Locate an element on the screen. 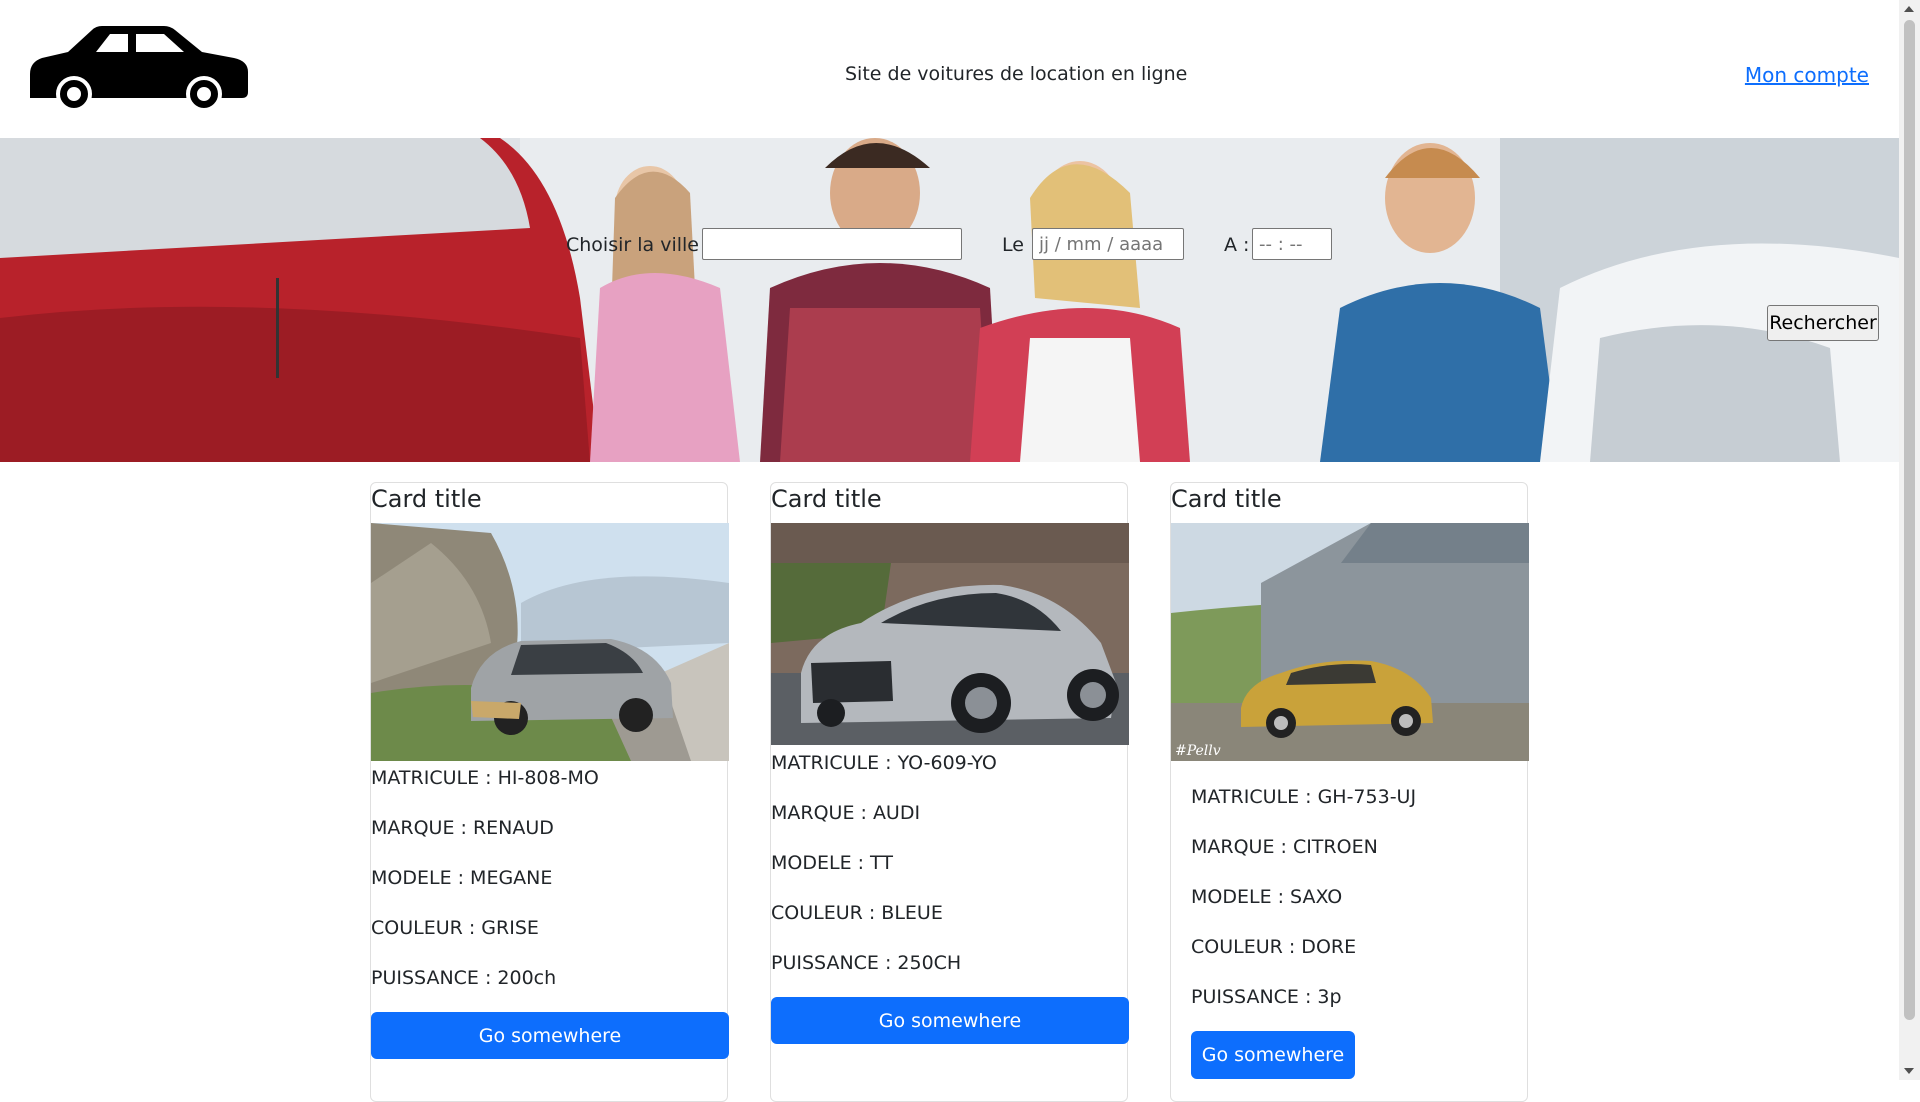  spec-puissance: PUISSANCE : 200ch is located at coordinates (464, 978).